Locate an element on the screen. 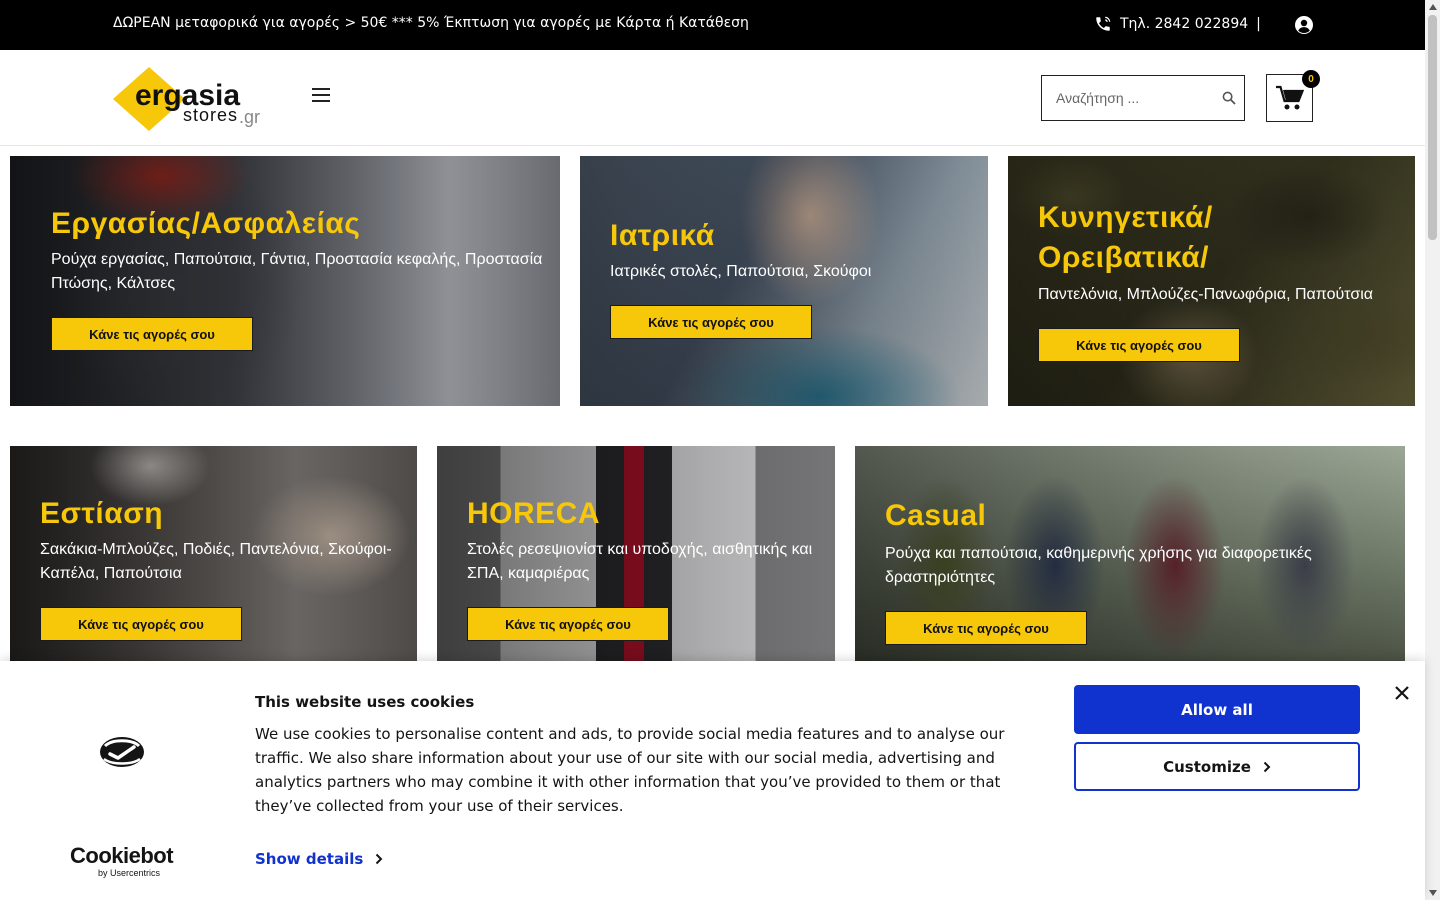  cookiebot-brand-sub: by Usercentrics is located at coordinates (129, 873).